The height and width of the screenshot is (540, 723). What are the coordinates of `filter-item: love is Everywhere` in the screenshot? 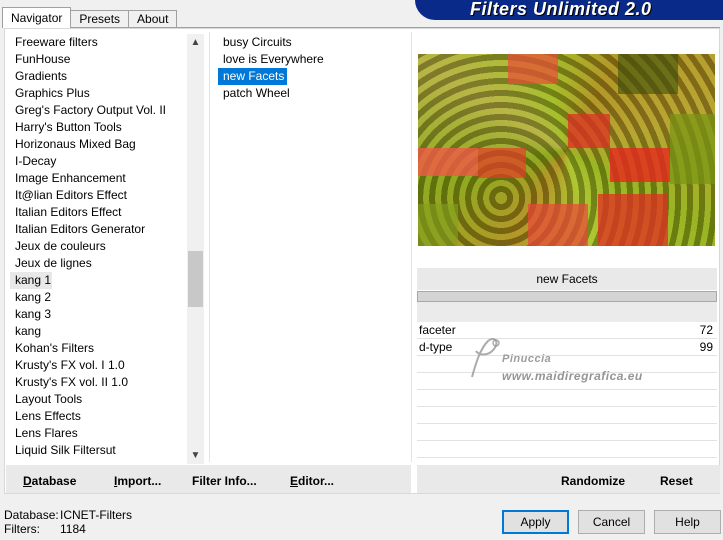 It's located at (272, 59).